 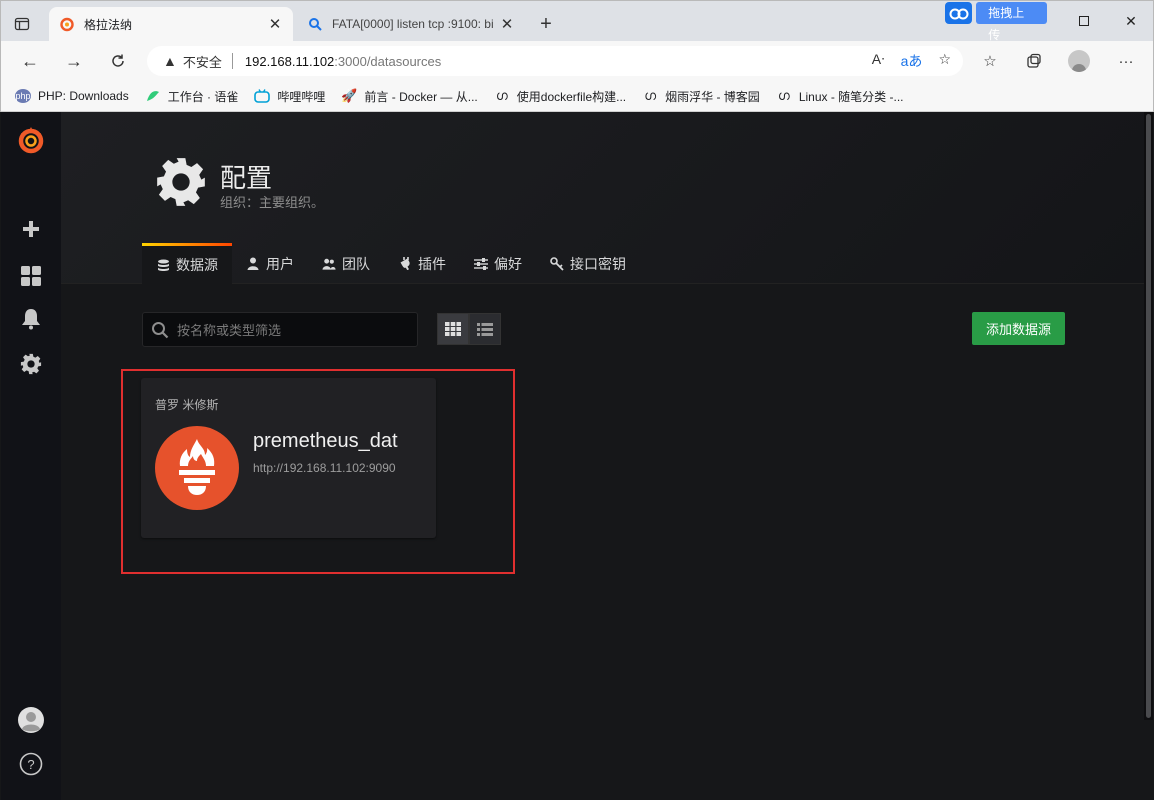 I want to click on scrollbar-thumb, so click(x=1148, y=416).